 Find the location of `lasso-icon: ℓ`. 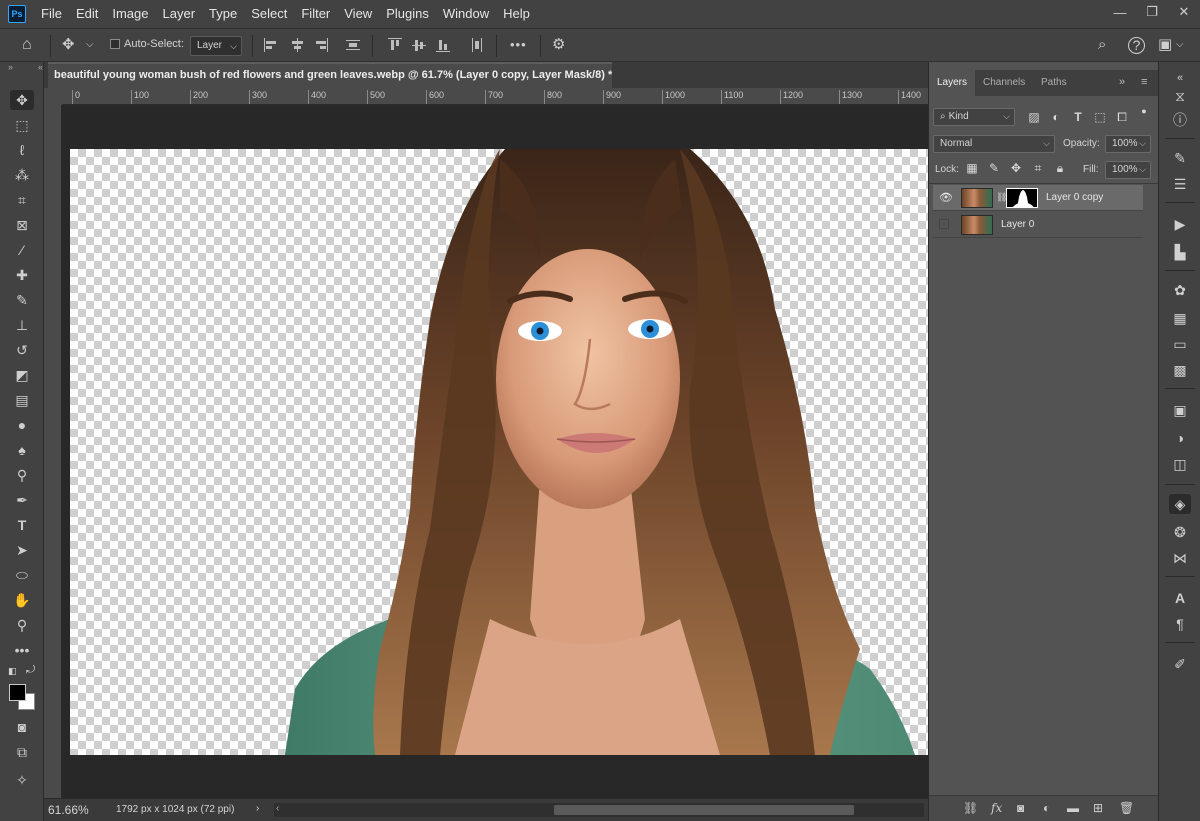

lasso-icon: ℓ is located at coordinates (22, 150).